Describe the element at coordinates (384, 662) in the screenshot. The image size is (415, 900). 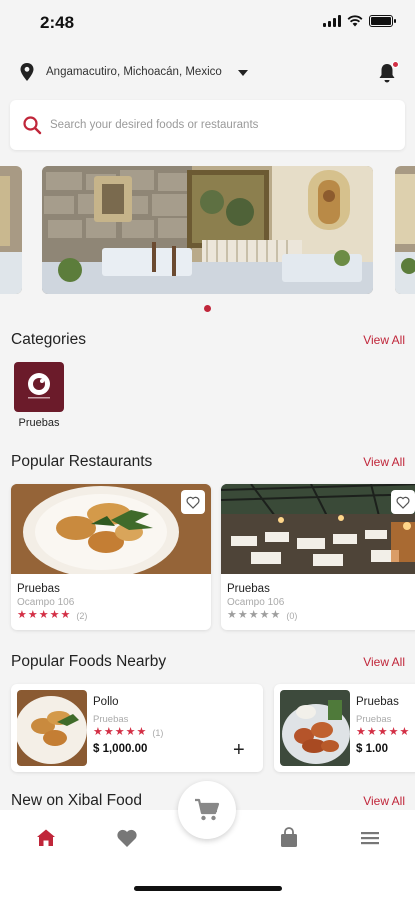
I see `popular-foods-view-all: View All` at that location.